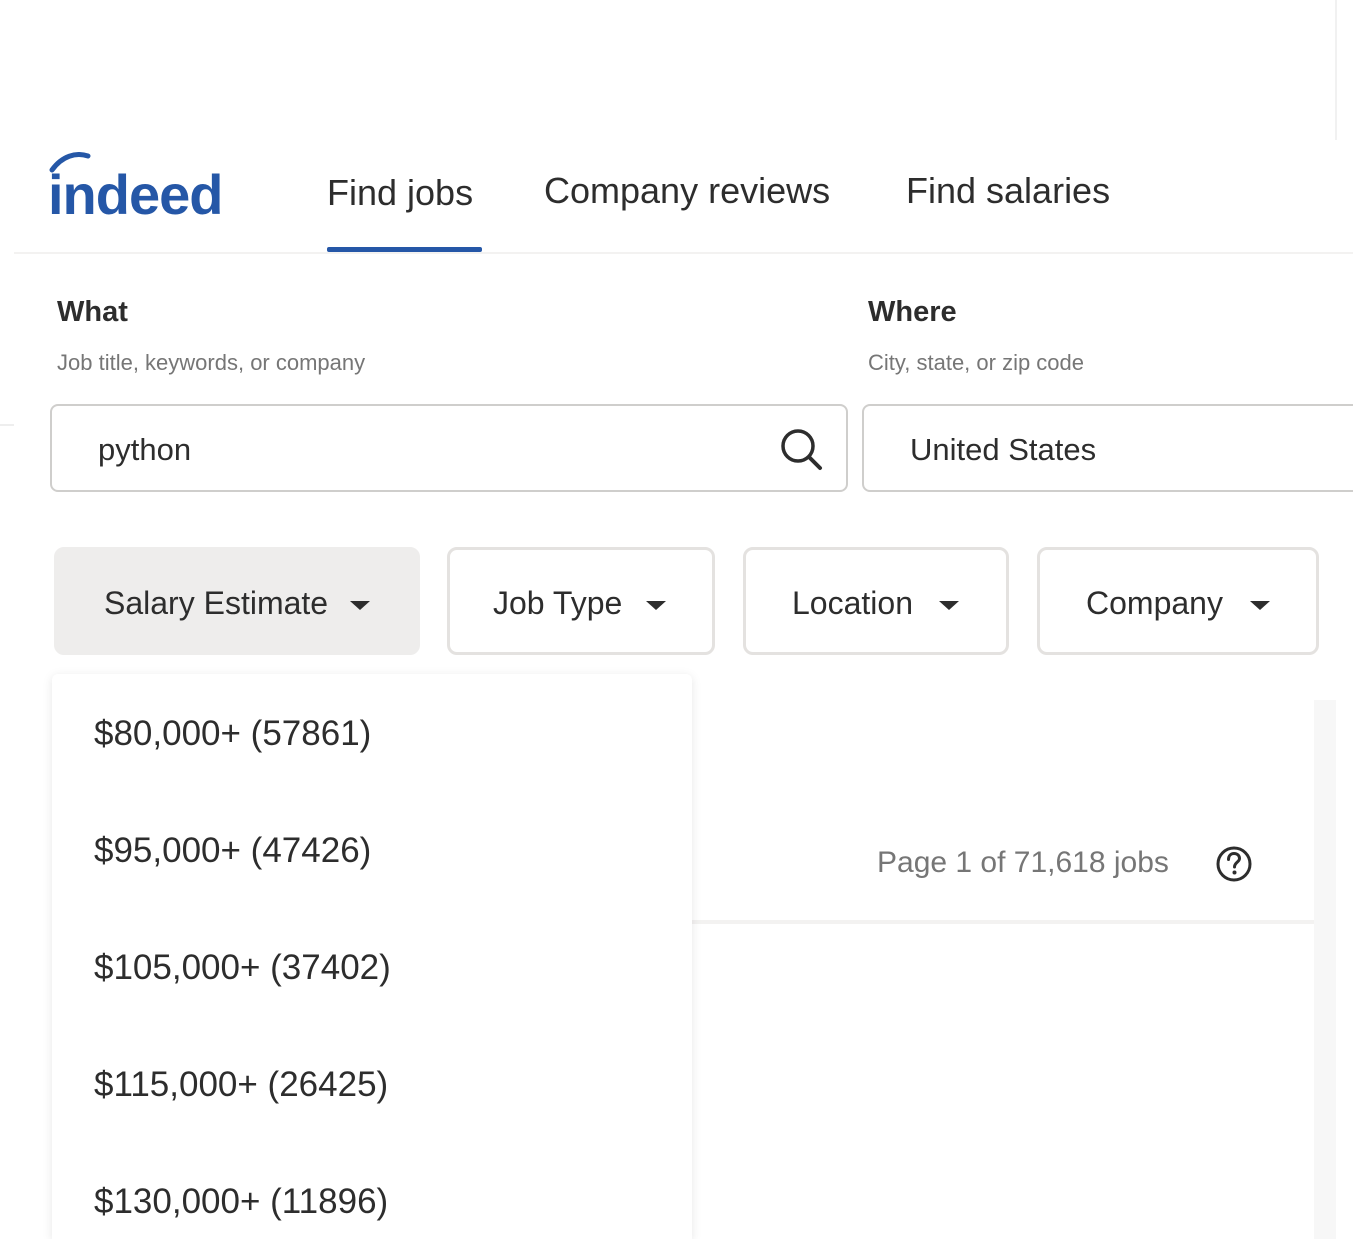 The image size is (1353, 1239). What do you see at coordinates (232, 851) in the screenshot?
I see `salary-option: $95,000+ (47426)` at bounding box center [232, 851].